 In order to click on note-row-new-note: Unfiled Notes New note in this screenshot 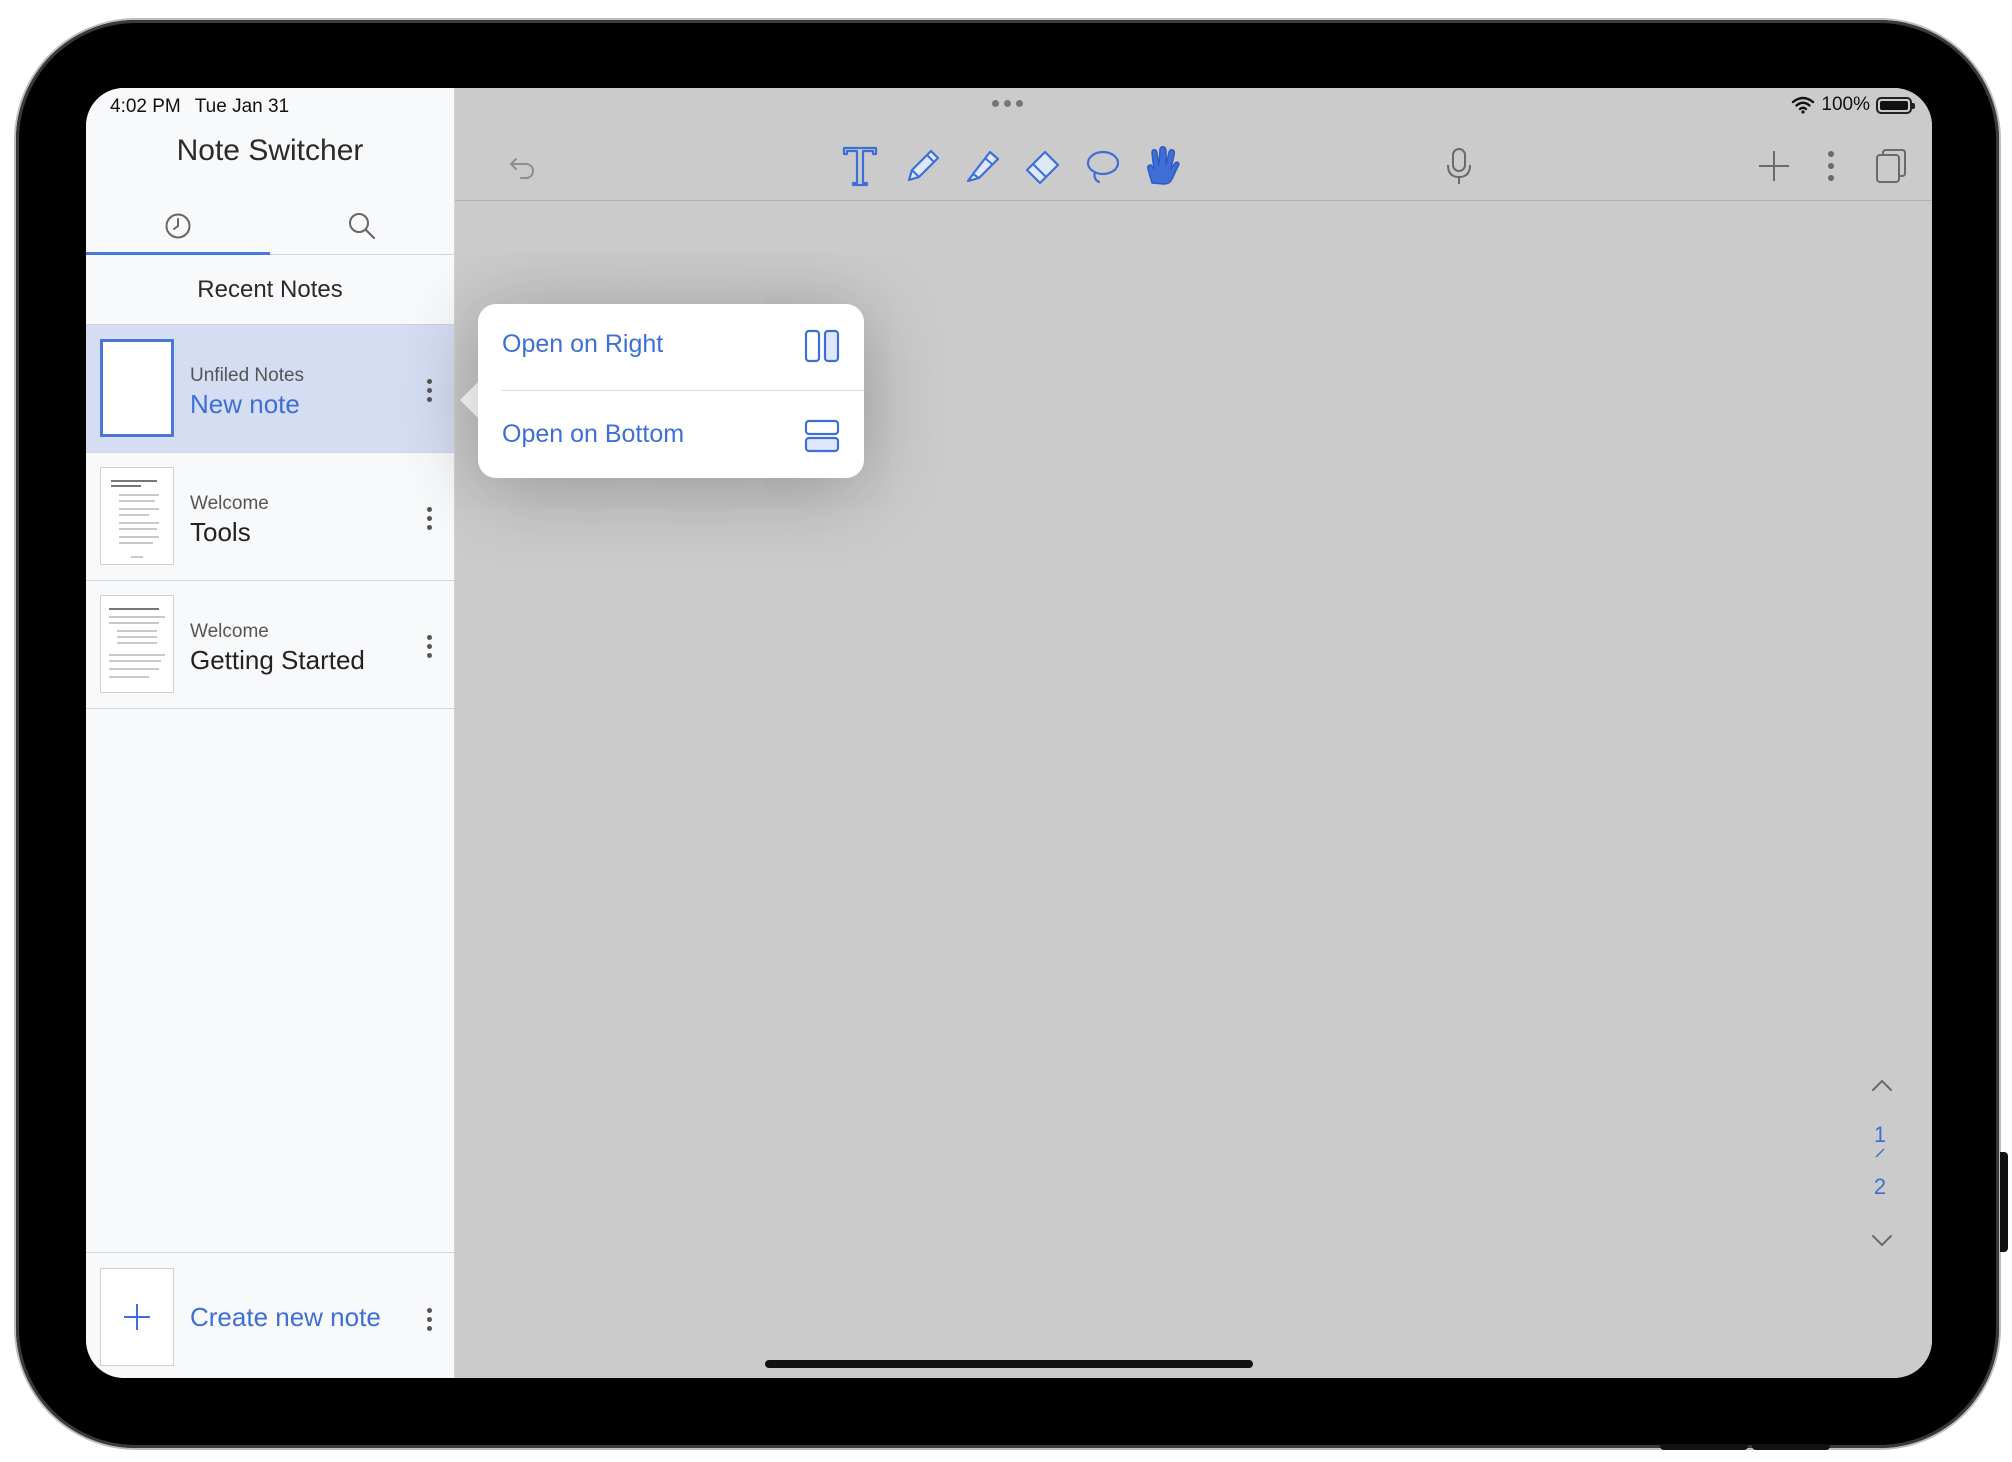, I will do `click(270, 389)`.